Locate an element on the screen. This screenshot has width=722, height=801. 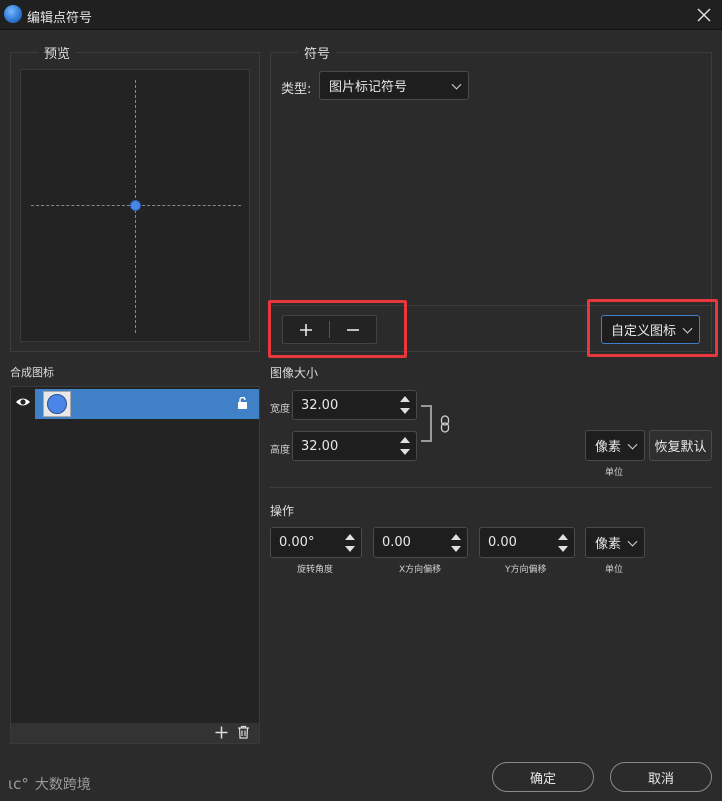
x-offset-stepper is located at coordinates (456, 542).